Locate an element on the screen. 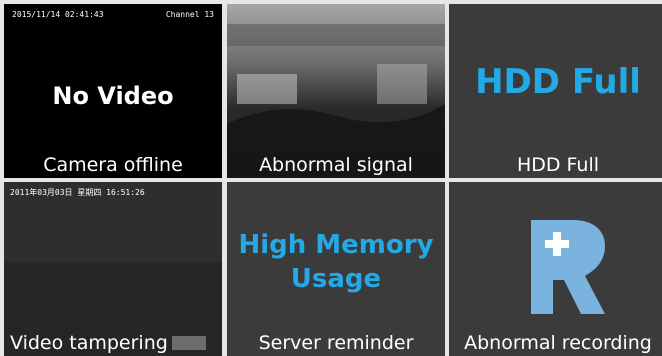 This screenshot has width=662, height=356. high-memory-usage-label: High Memory Usage is located at coordinates (336, 262).